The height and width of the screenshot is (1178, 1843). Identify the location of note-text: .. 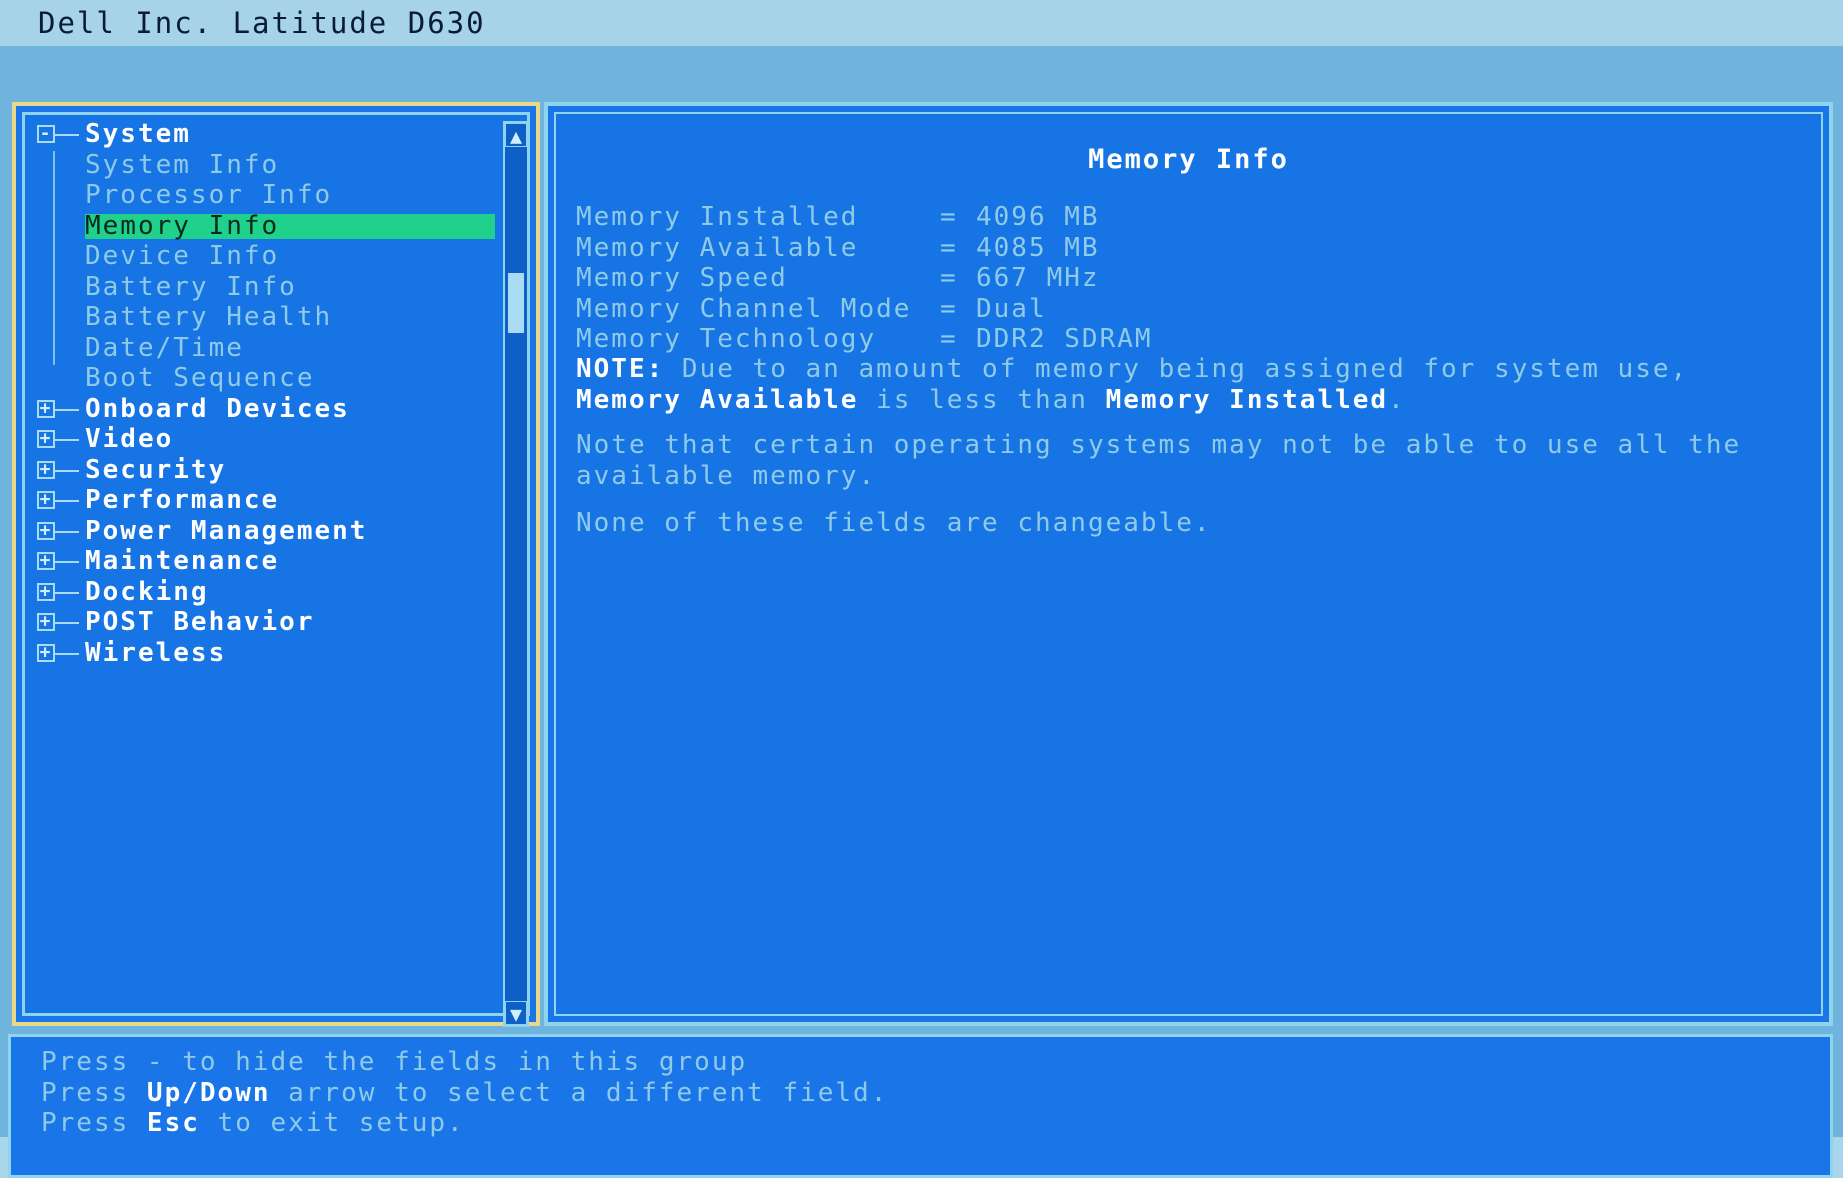
(1397, 399).